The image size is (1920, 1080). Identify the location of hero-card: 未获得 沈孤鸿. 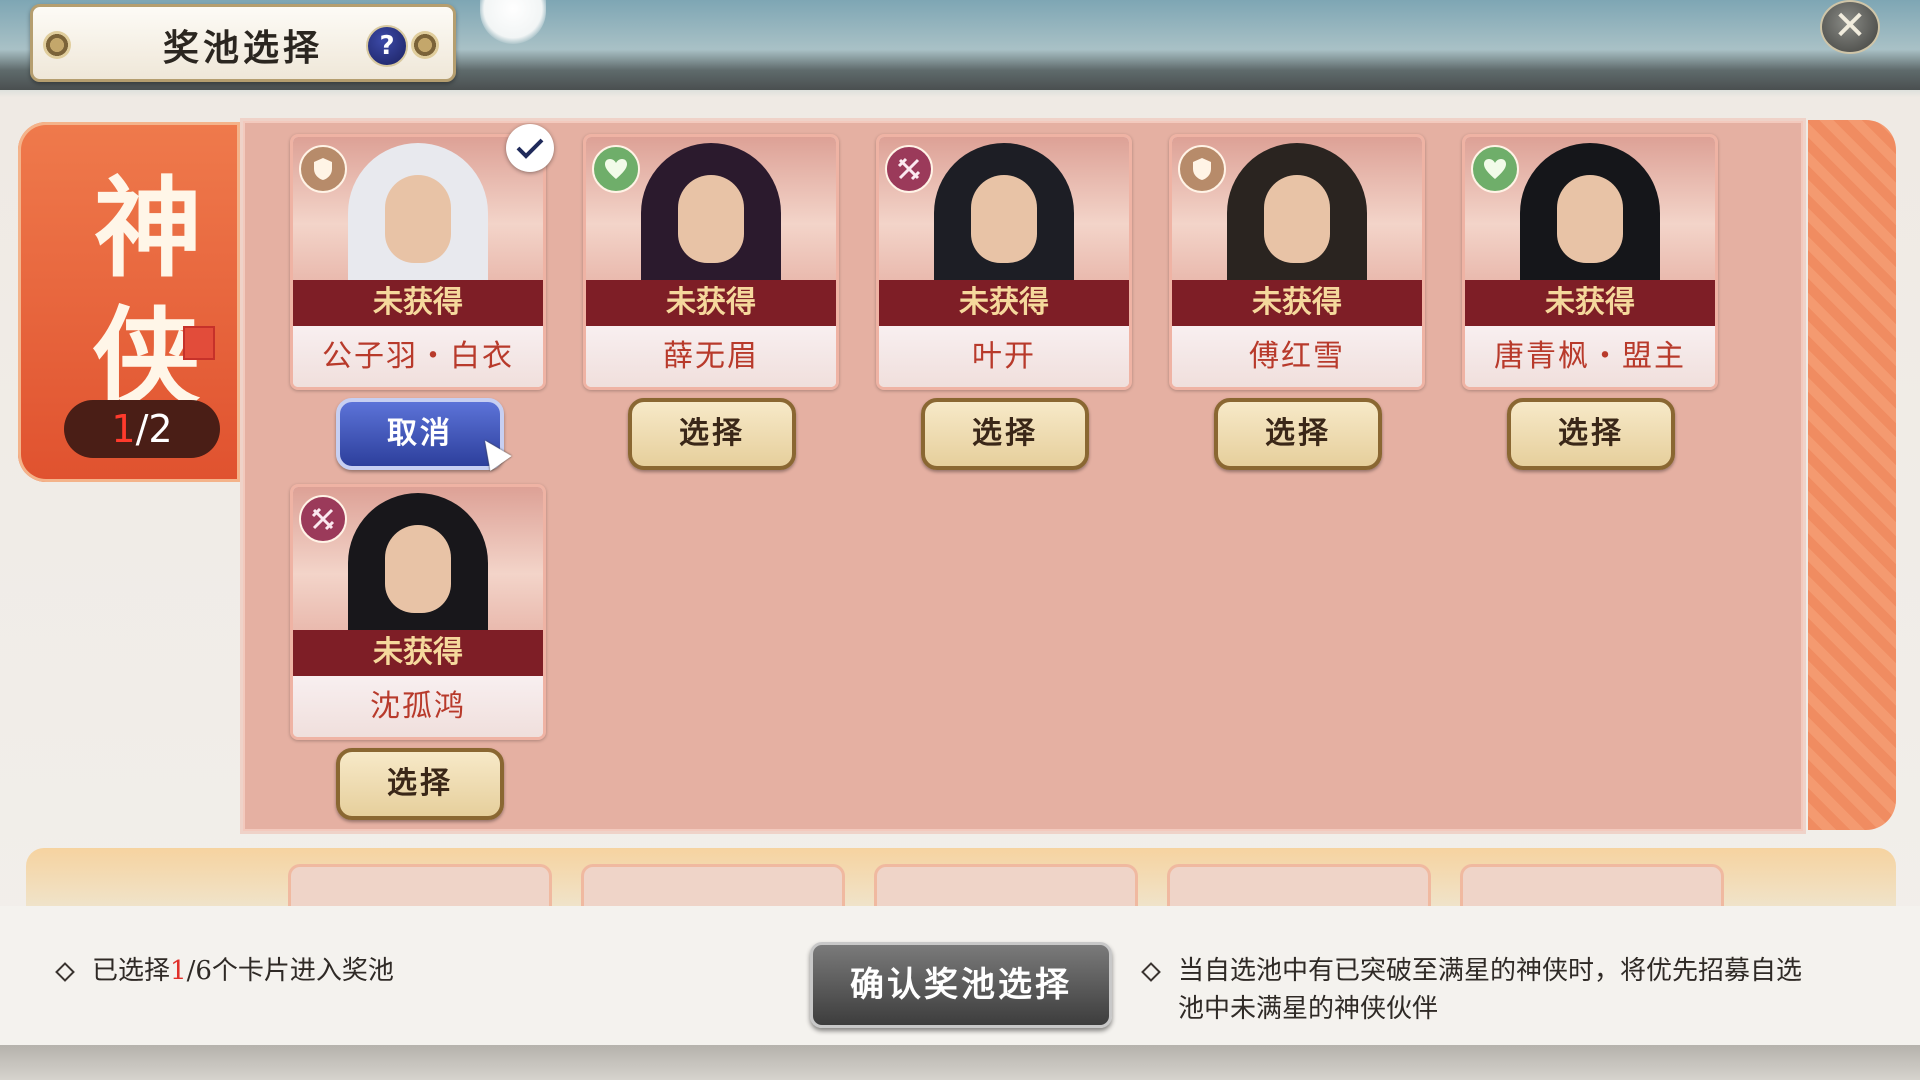
(418, 612).